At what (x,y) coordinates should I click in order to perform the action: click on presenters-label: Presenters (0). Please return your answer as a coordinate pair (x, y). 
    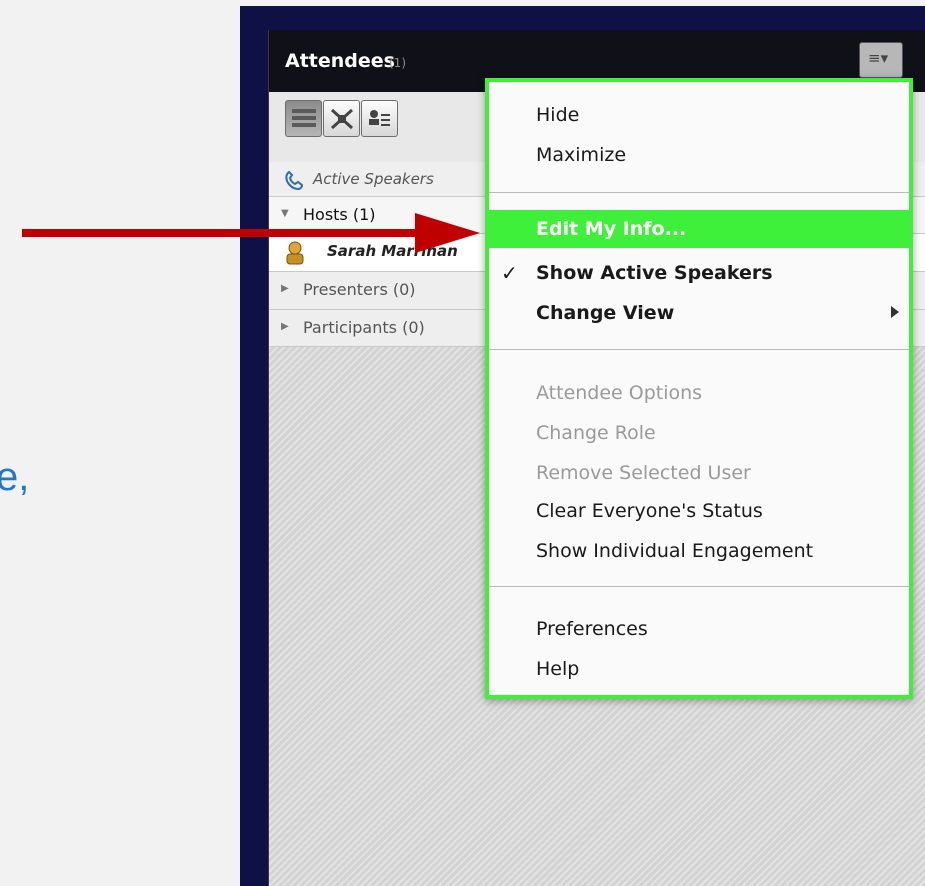
    Looking at the image, I should click on (359, 289).